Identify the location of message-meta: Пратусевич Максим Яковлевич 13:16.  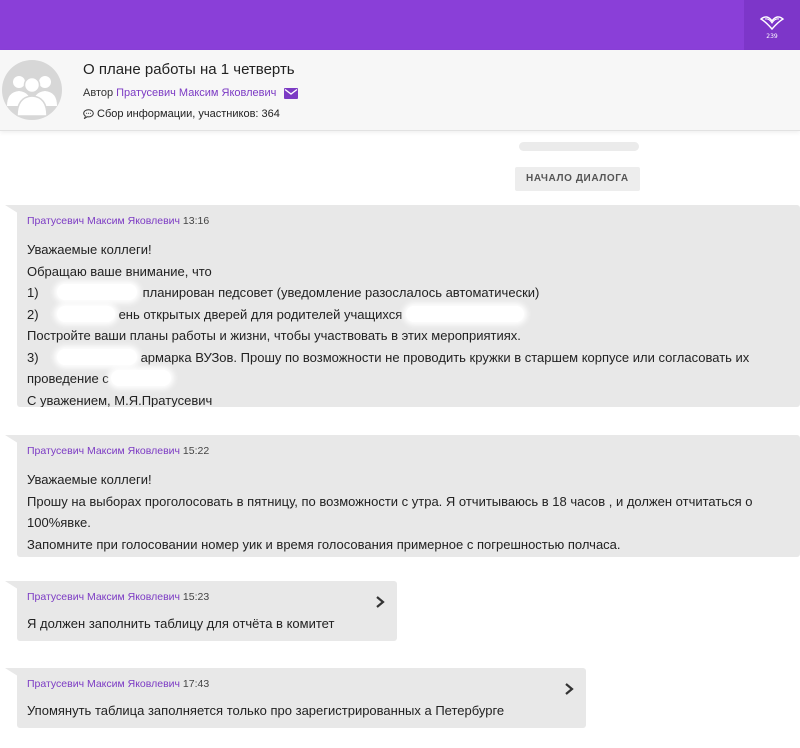
(413, 221).